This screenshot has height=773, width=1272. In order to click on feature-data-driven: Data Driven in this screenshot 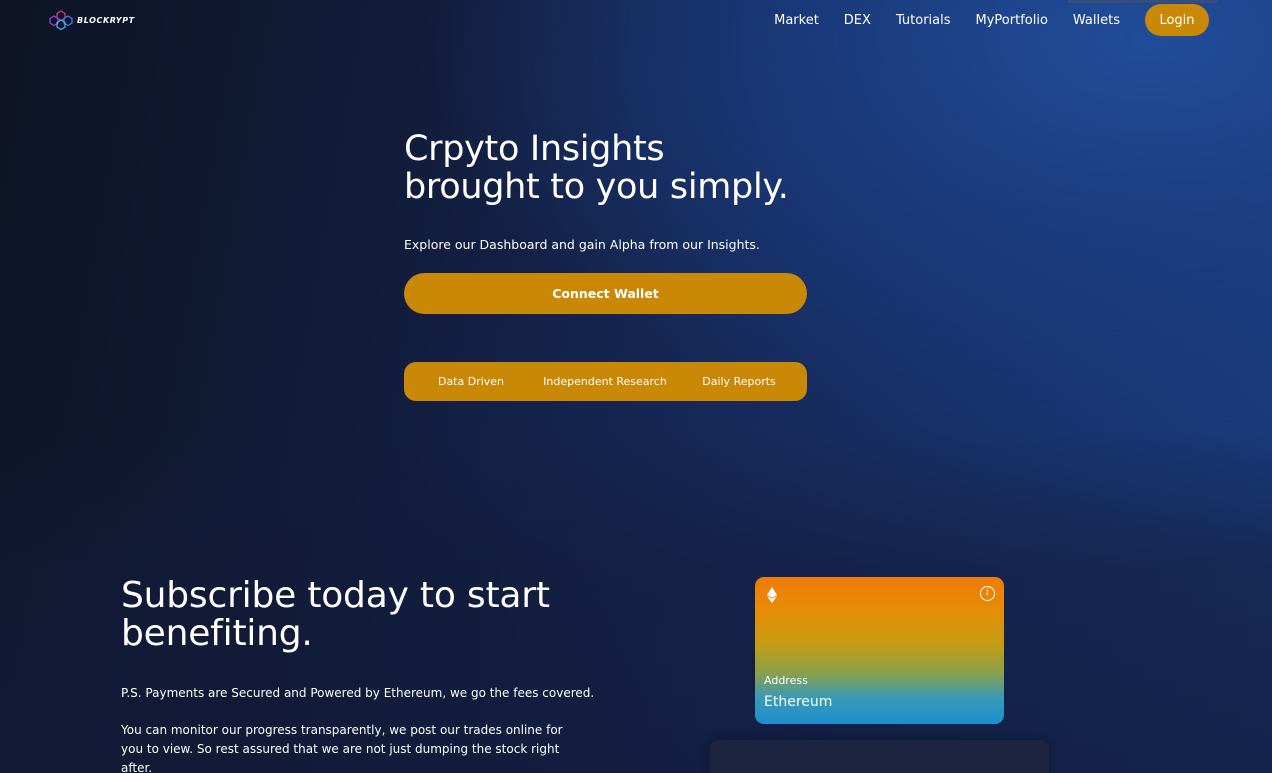, I will do `click(471, 381)`.